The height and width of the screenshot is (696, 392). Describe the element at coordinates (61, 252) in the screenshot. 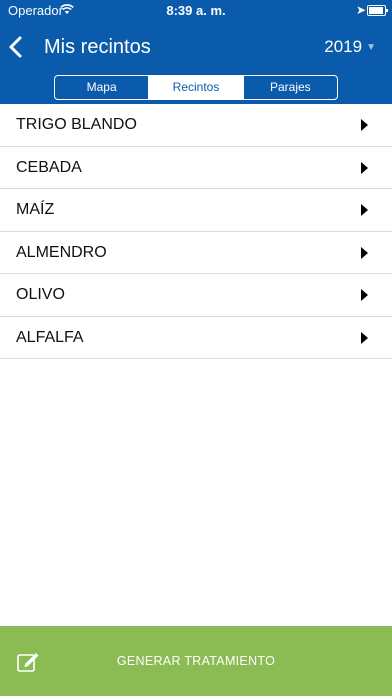

I see `list-item-label: ALMENDRO` at that location.